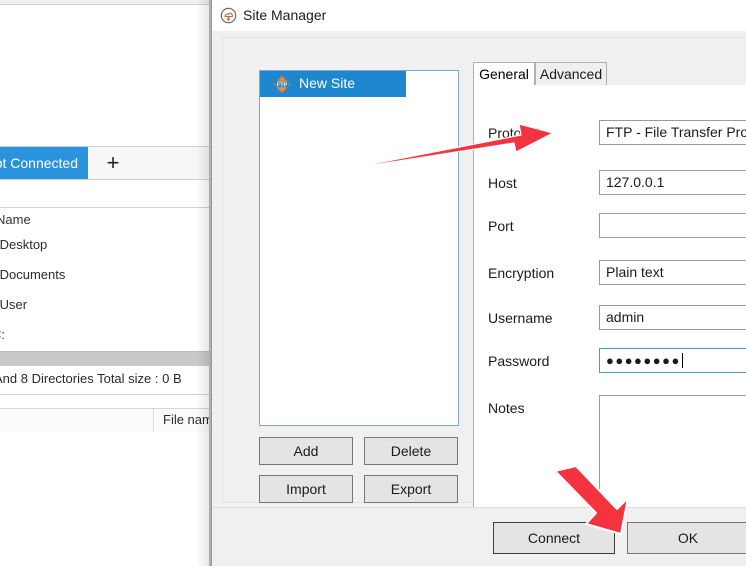  Describe the element at coordinates (107, 292) in the screenshot. I see `background-file-list: ~Desktop ~Documents ~User C:` at that location.